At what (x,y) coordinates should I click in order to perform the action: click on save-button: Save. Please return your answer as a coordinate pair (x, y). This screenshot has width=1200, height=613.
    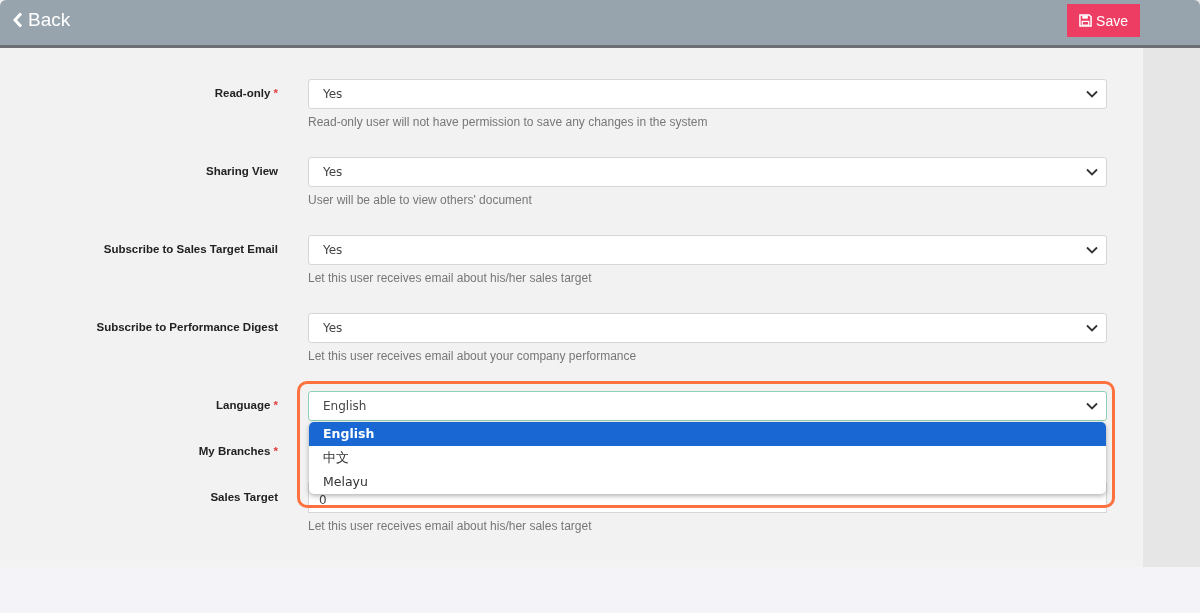
    Looking at the image, I should click on (1103, 20).